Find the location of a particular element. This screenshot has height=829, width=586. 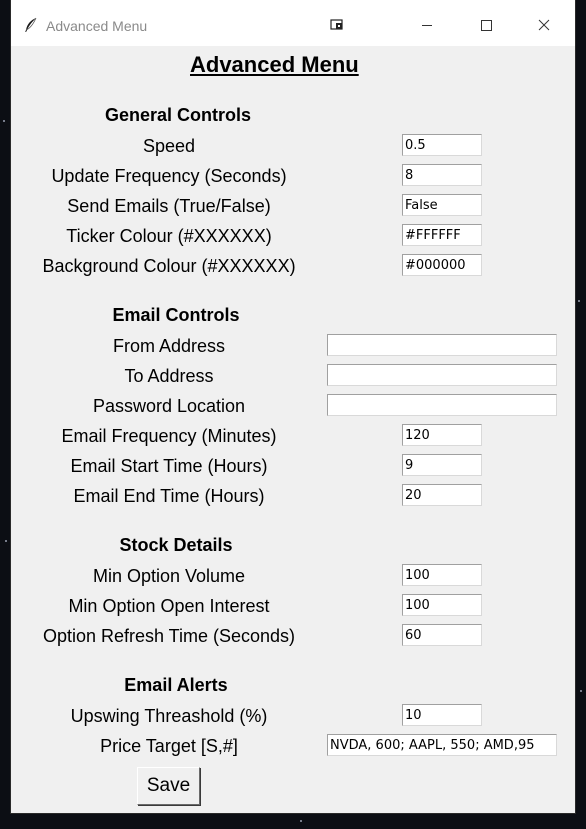

email-end-time-label: Email End Time (Hours) is located at coordinates (169, 496).